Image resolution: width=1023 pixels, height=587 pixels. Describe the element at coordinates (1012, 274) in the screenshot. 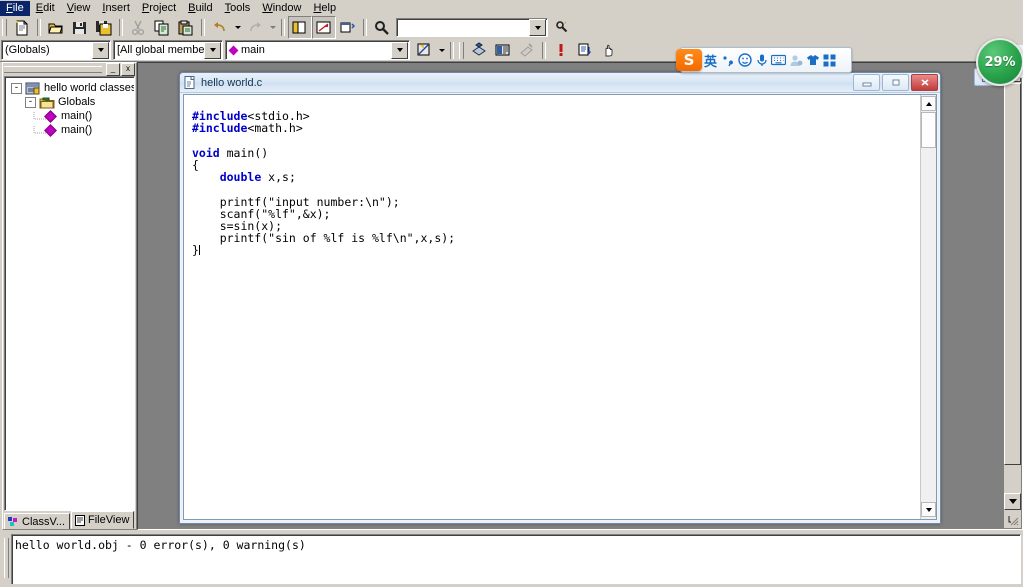

I see `mdi-scroll-thumb` at that location.